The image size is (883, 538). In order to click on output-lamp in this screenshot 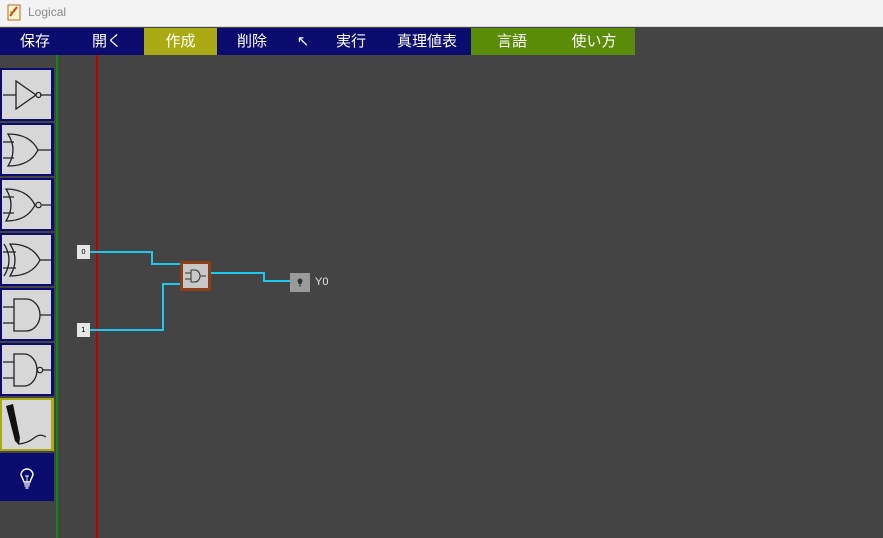, I will do `click(300, 282)`.